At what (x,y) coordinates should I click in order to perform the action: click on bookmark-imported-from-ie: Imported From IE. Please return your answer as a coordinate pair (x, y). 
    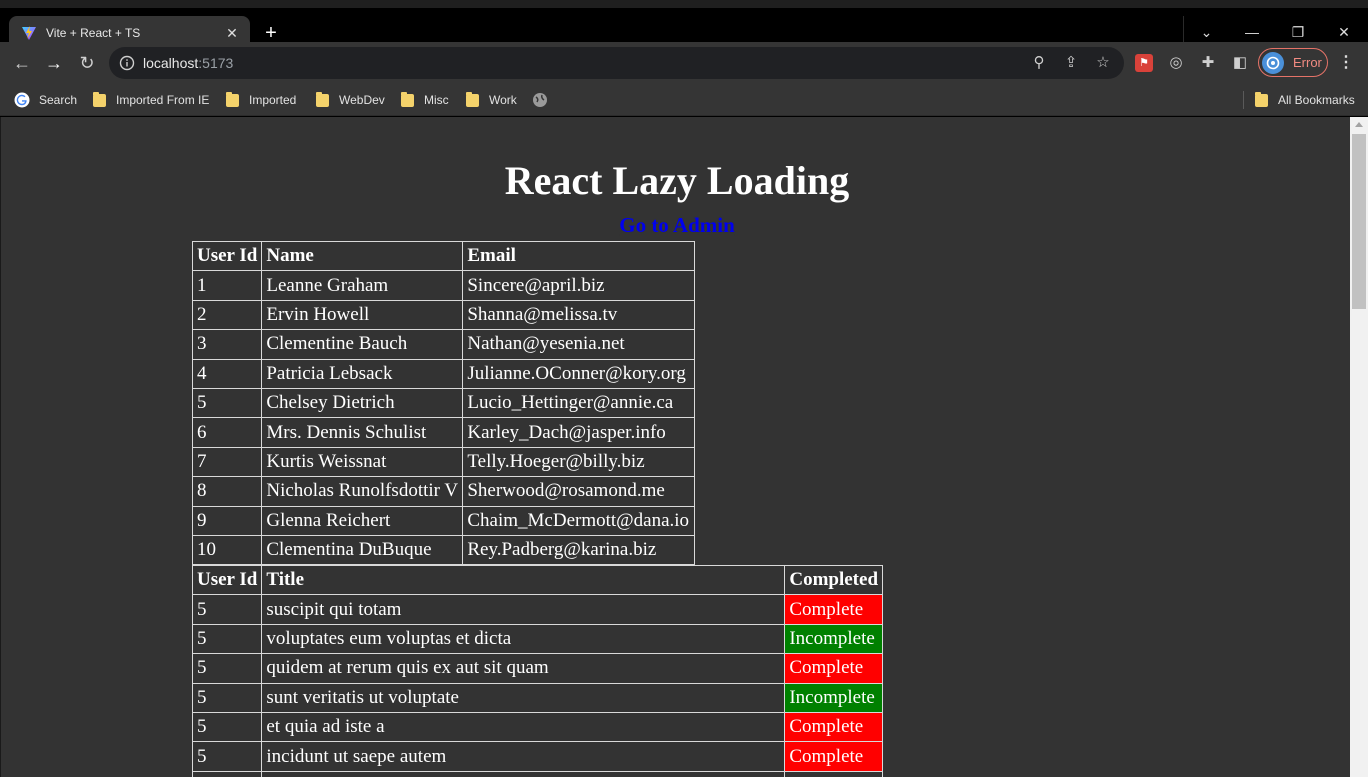
    Looking at the image, I should click on (151, 100).